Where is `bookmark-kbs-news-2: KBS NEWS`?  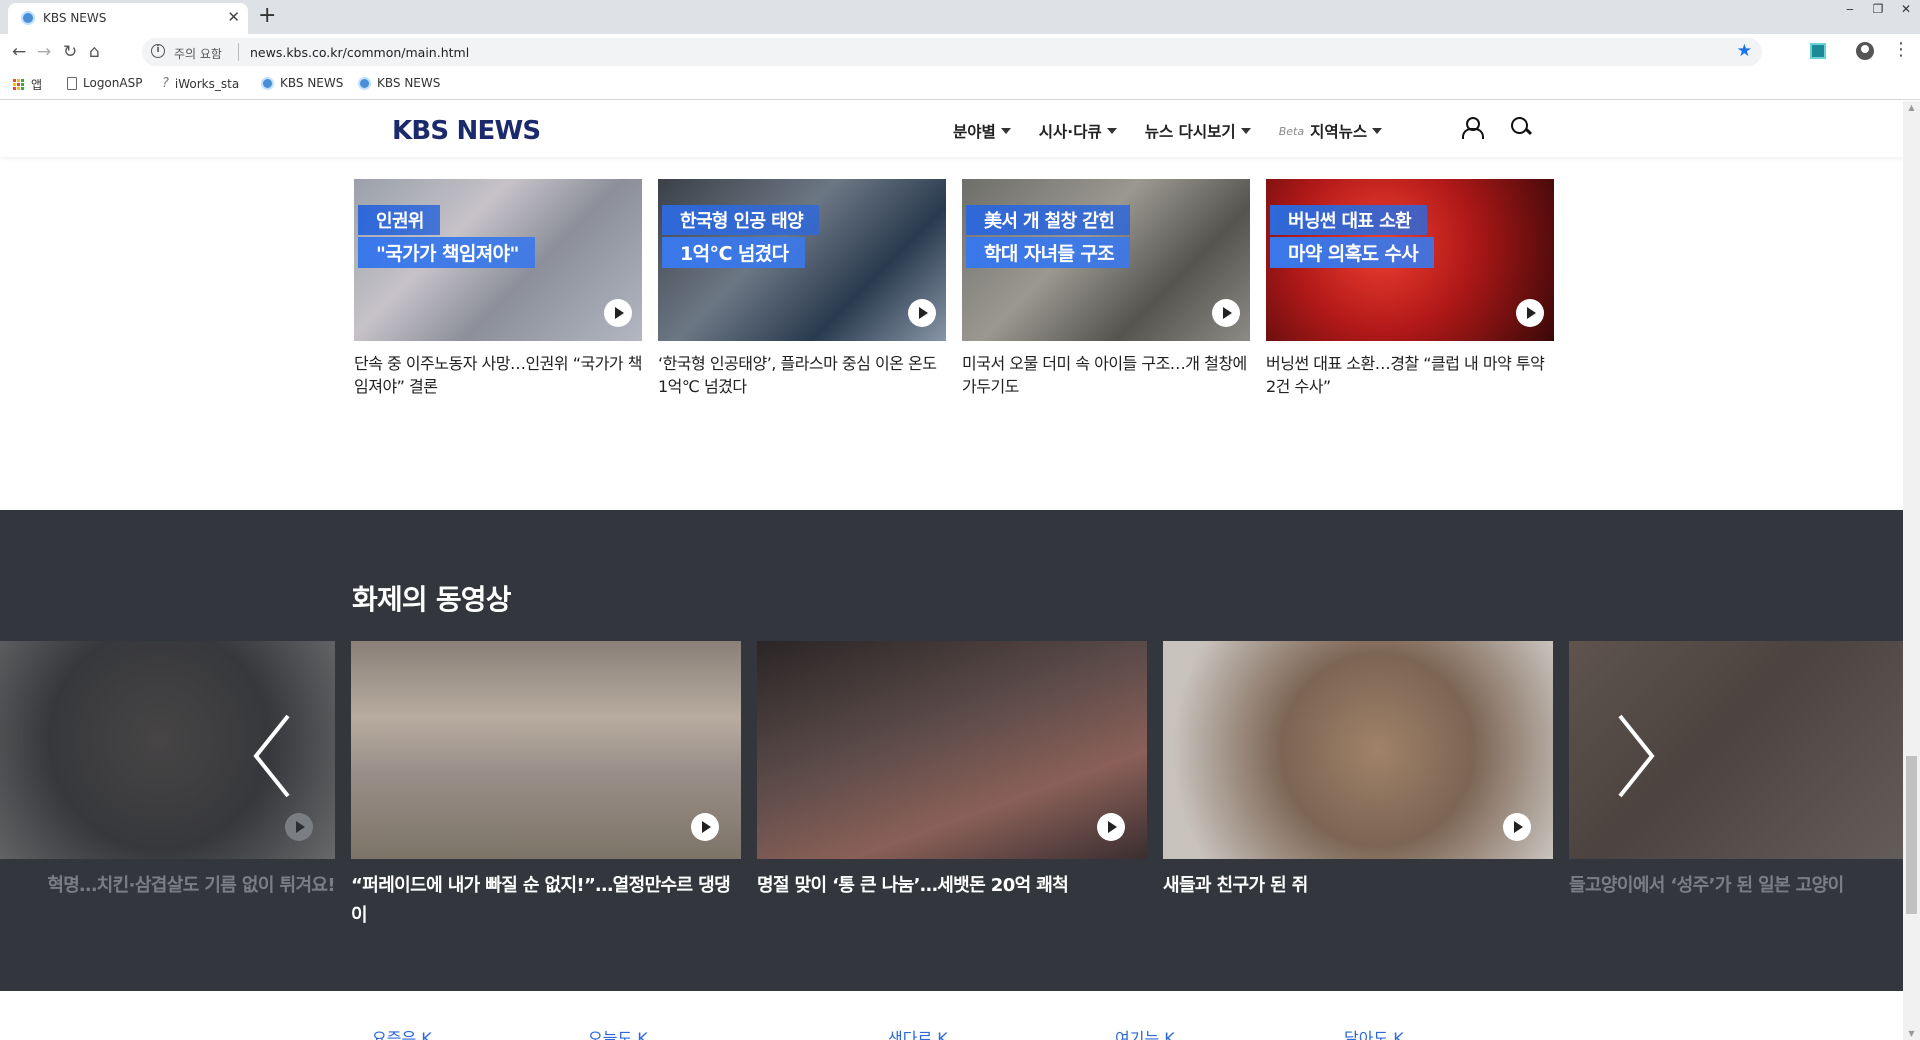
bookmark-kbs-news-2: KBS NEWS is located at coordinates (399, 83).